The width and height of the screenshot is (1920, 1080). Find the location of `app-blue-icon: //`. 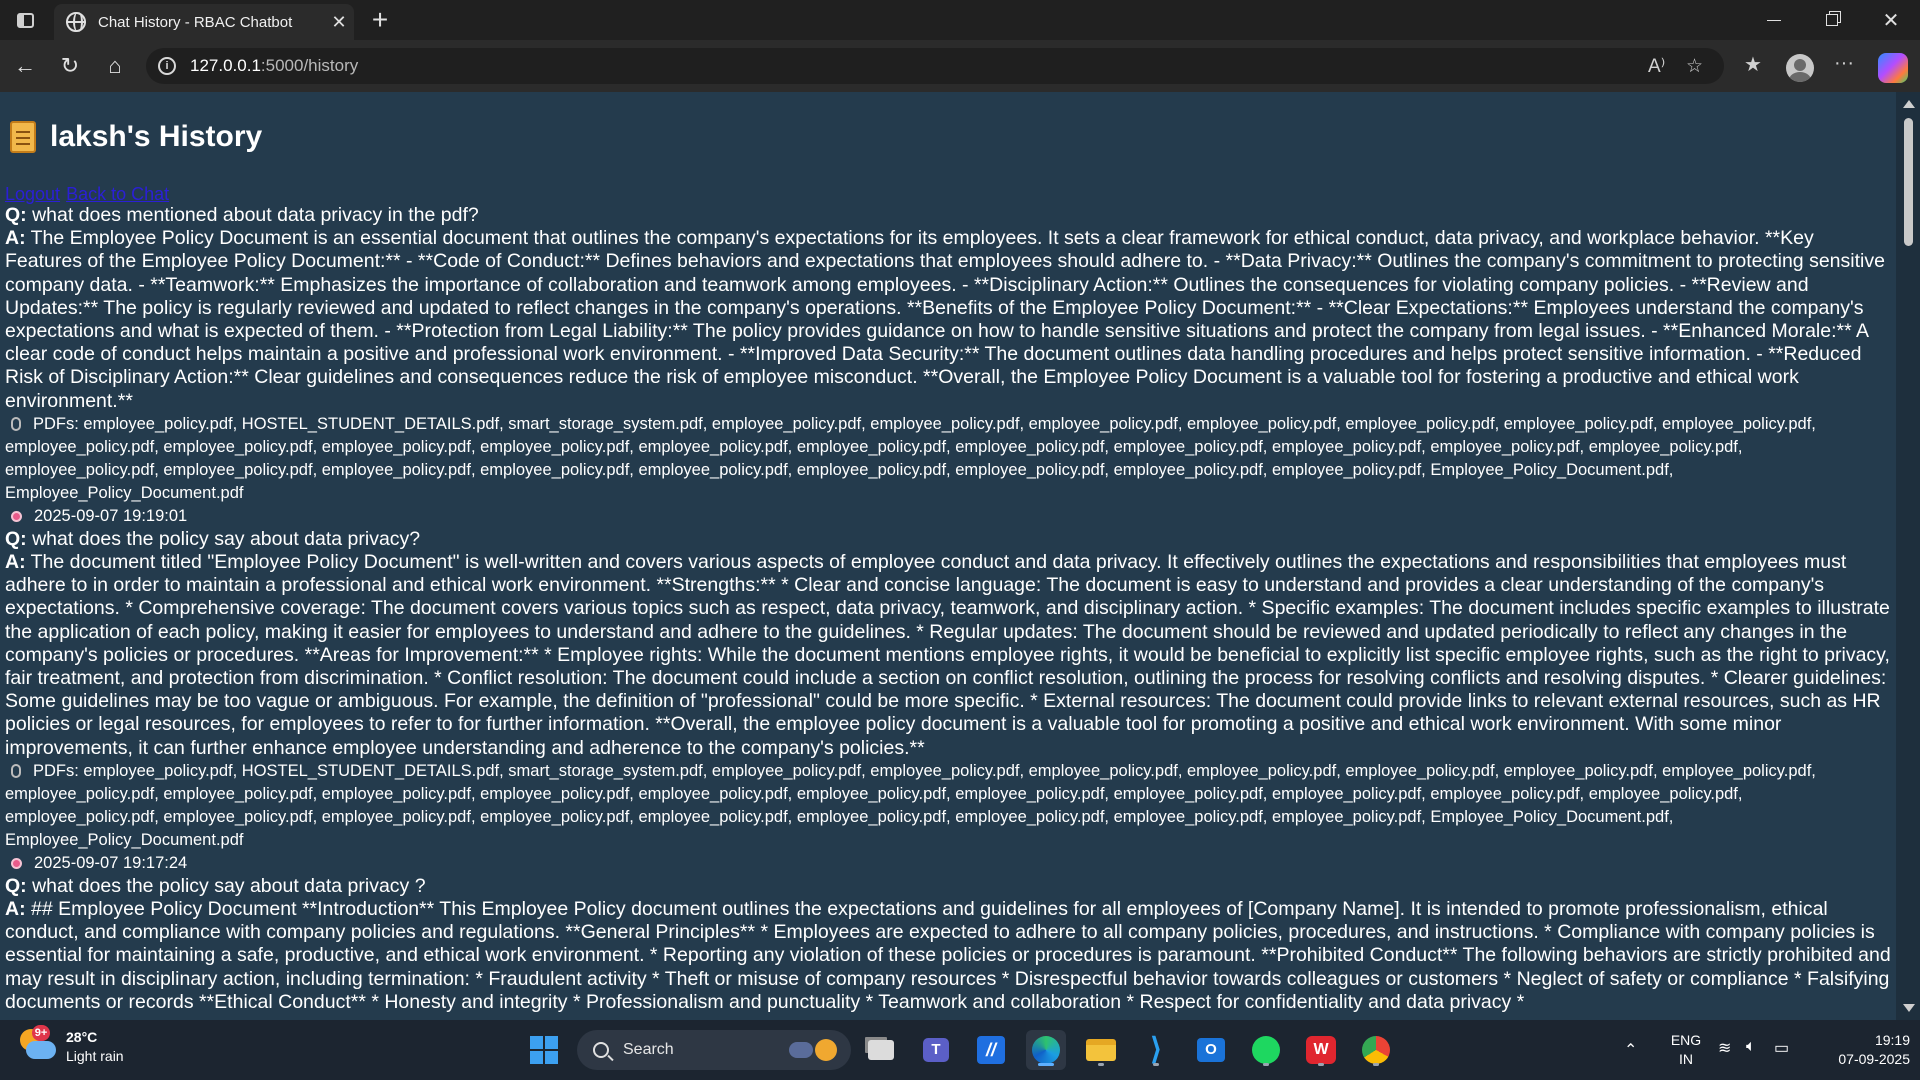

app-blue-icon: // is located at coordinates (991, 1050).